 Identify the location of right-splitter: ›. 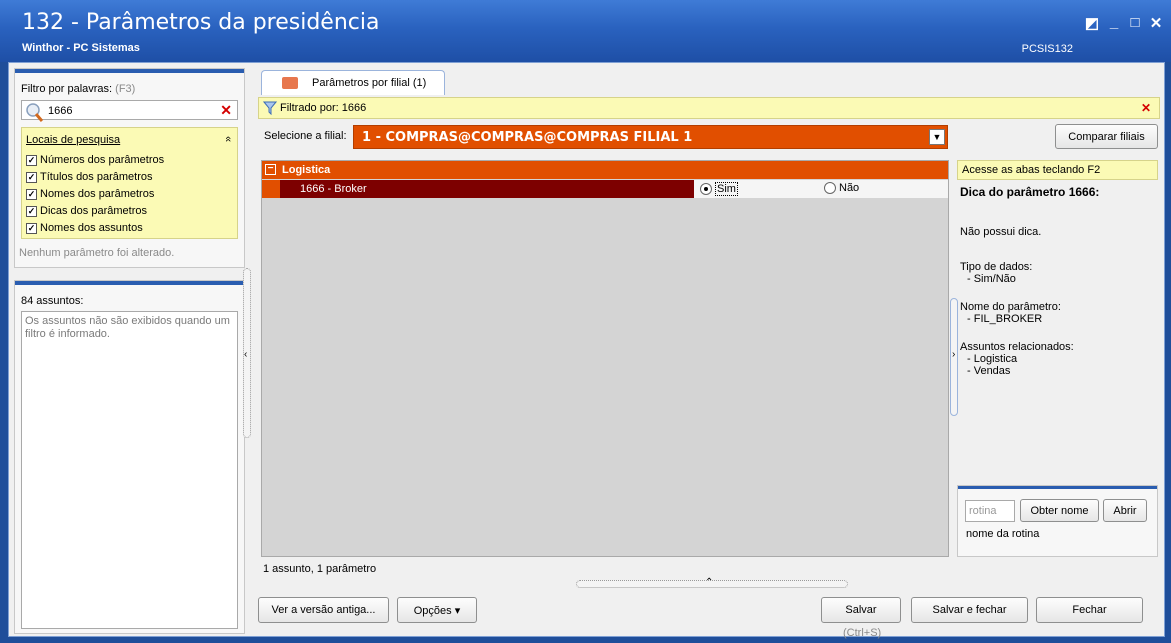
(954, 357).